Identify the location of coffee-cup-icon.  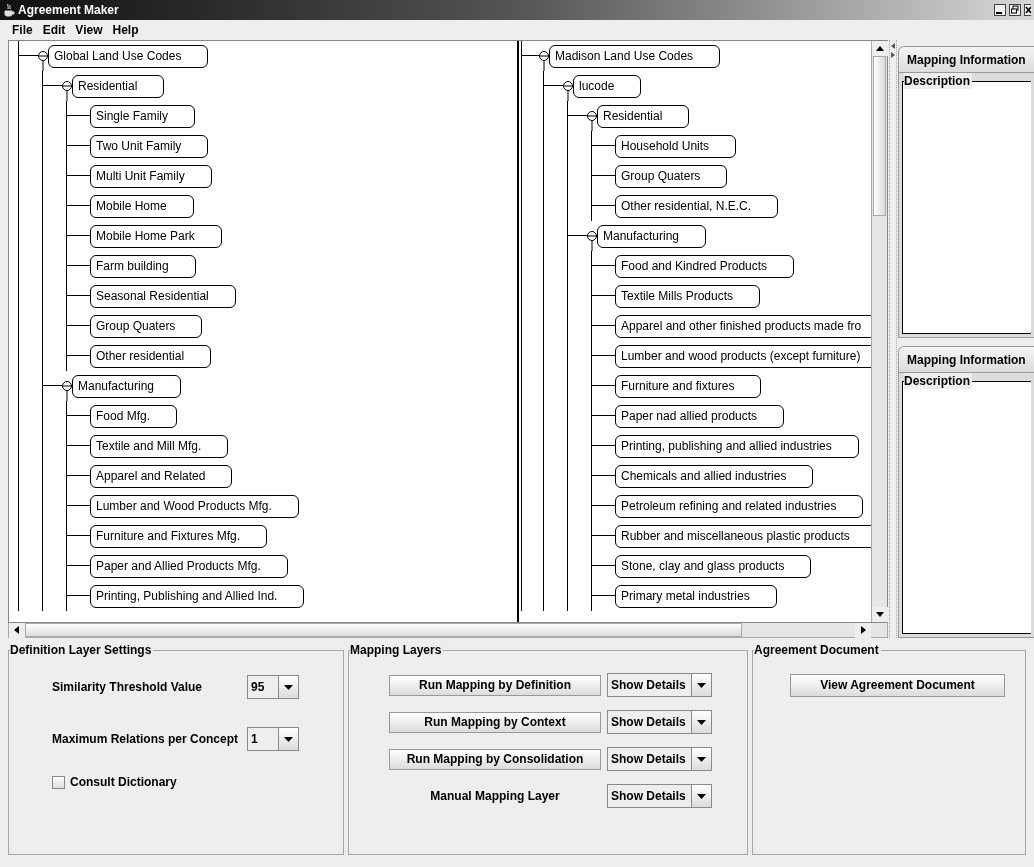
(9, 10).